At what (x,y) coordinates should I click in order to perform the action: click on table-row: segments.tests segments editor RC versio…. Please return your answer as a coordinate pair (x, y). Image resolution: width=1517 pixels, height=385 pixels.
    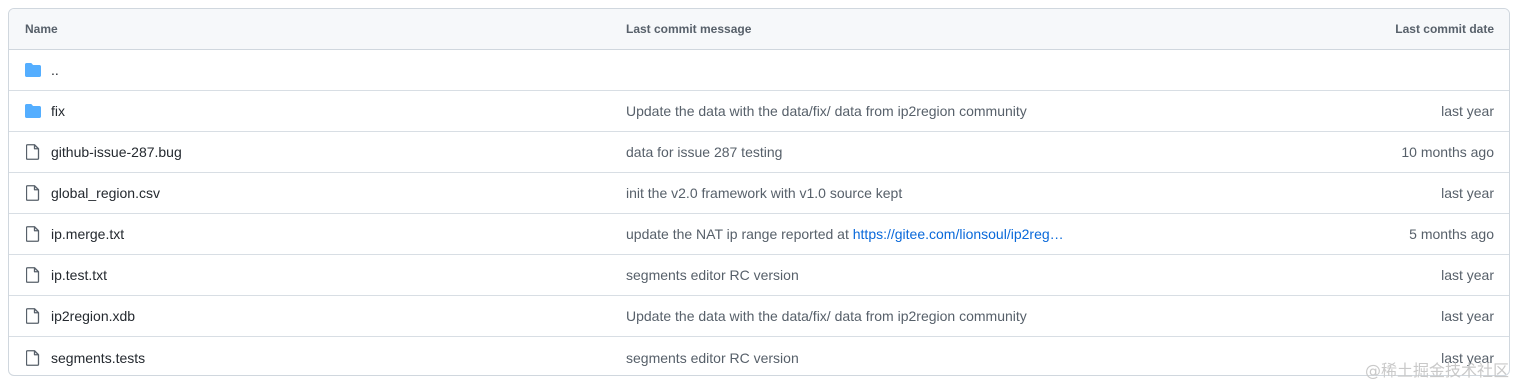
    Looking at the image, I should click on (759, 356).